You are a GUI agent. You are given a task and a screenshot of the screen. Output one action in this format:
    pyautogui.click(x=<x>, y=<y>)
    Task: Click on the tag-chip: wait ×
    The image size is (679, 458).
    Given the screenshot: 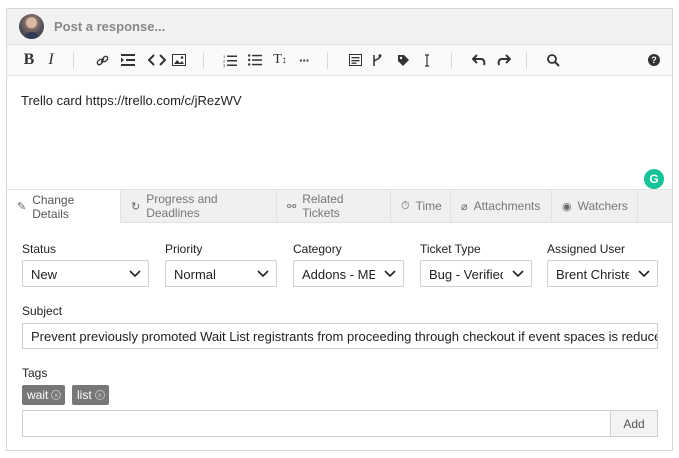 What is the action you would take?
    pyautogui.click(x=44, y=395)
    